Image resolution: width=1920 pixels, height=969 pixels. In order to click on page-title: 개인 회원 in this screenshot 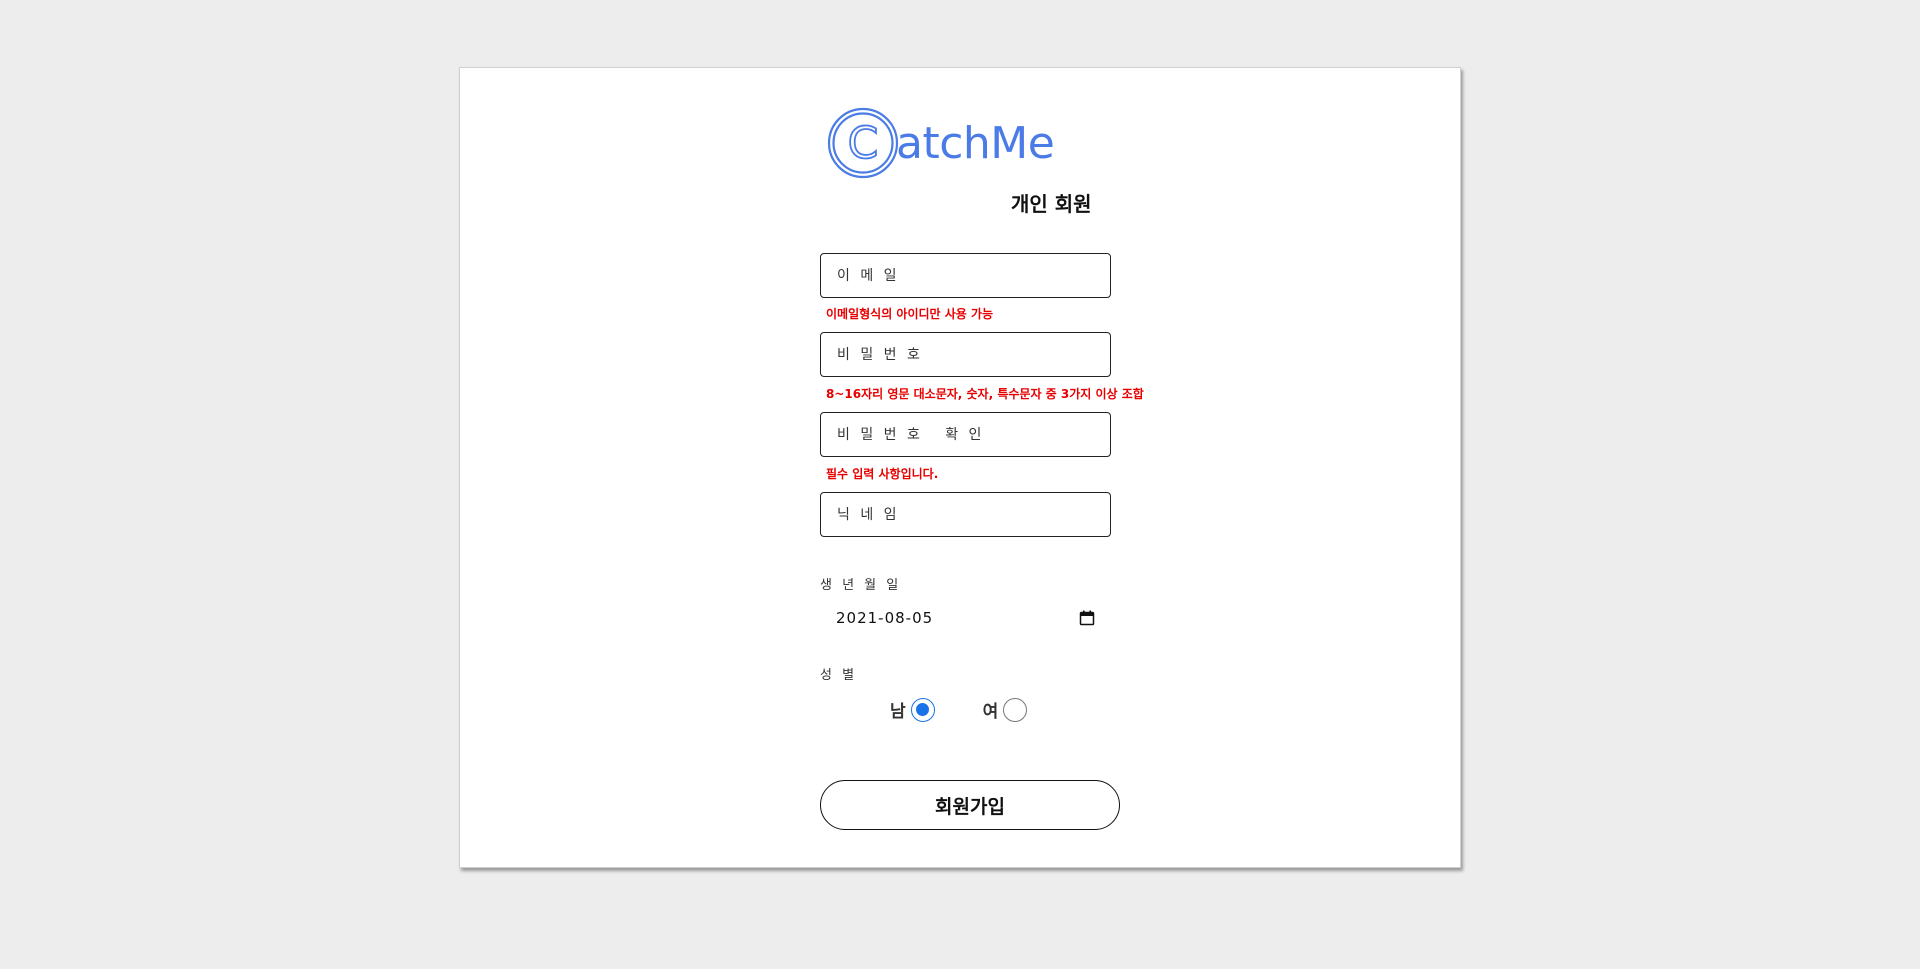, I will do `click(1051, 204)`.